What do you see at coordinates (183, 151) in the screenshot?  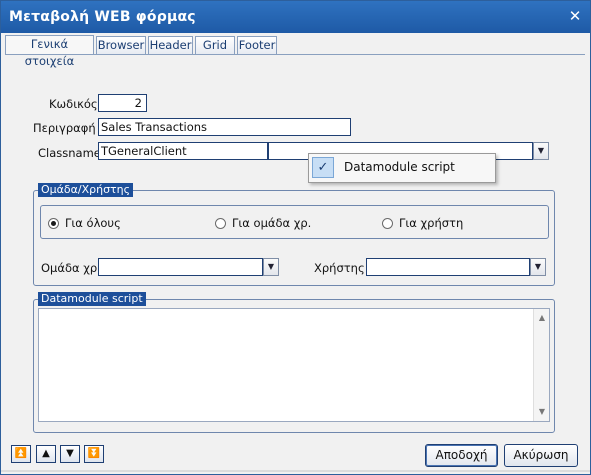 I see `classname-field: TGeneralClient` at bounding box center [183, 151].